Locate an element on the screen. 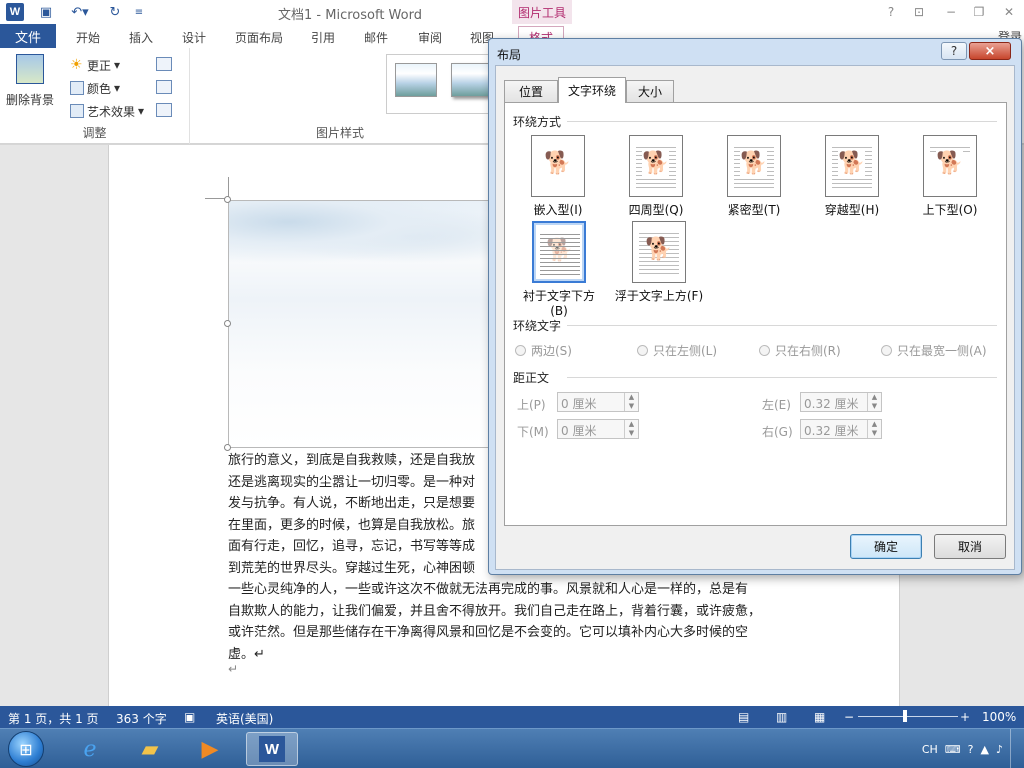 Image resolution: width=1024 pixels, height=768 pixels. wrap-option-square: 🐕 四周型(Q) is located at coordinates (656, 176).